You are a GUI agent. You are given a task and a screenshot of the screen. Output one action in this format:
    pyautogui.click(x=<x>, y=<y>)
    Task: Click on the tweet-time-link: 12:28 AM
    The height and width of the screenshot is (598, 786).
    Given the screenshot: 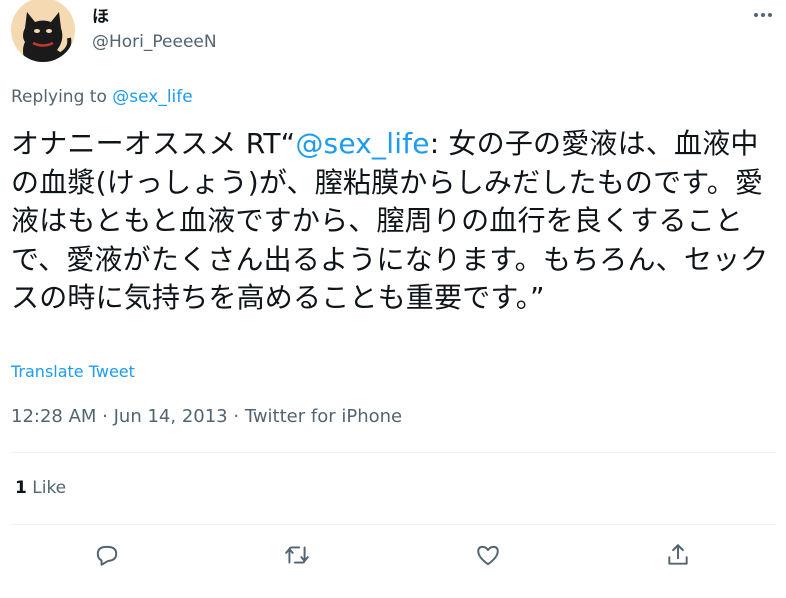 What is the action you would take?
    pyautogui.click(x=53, y=416)
    